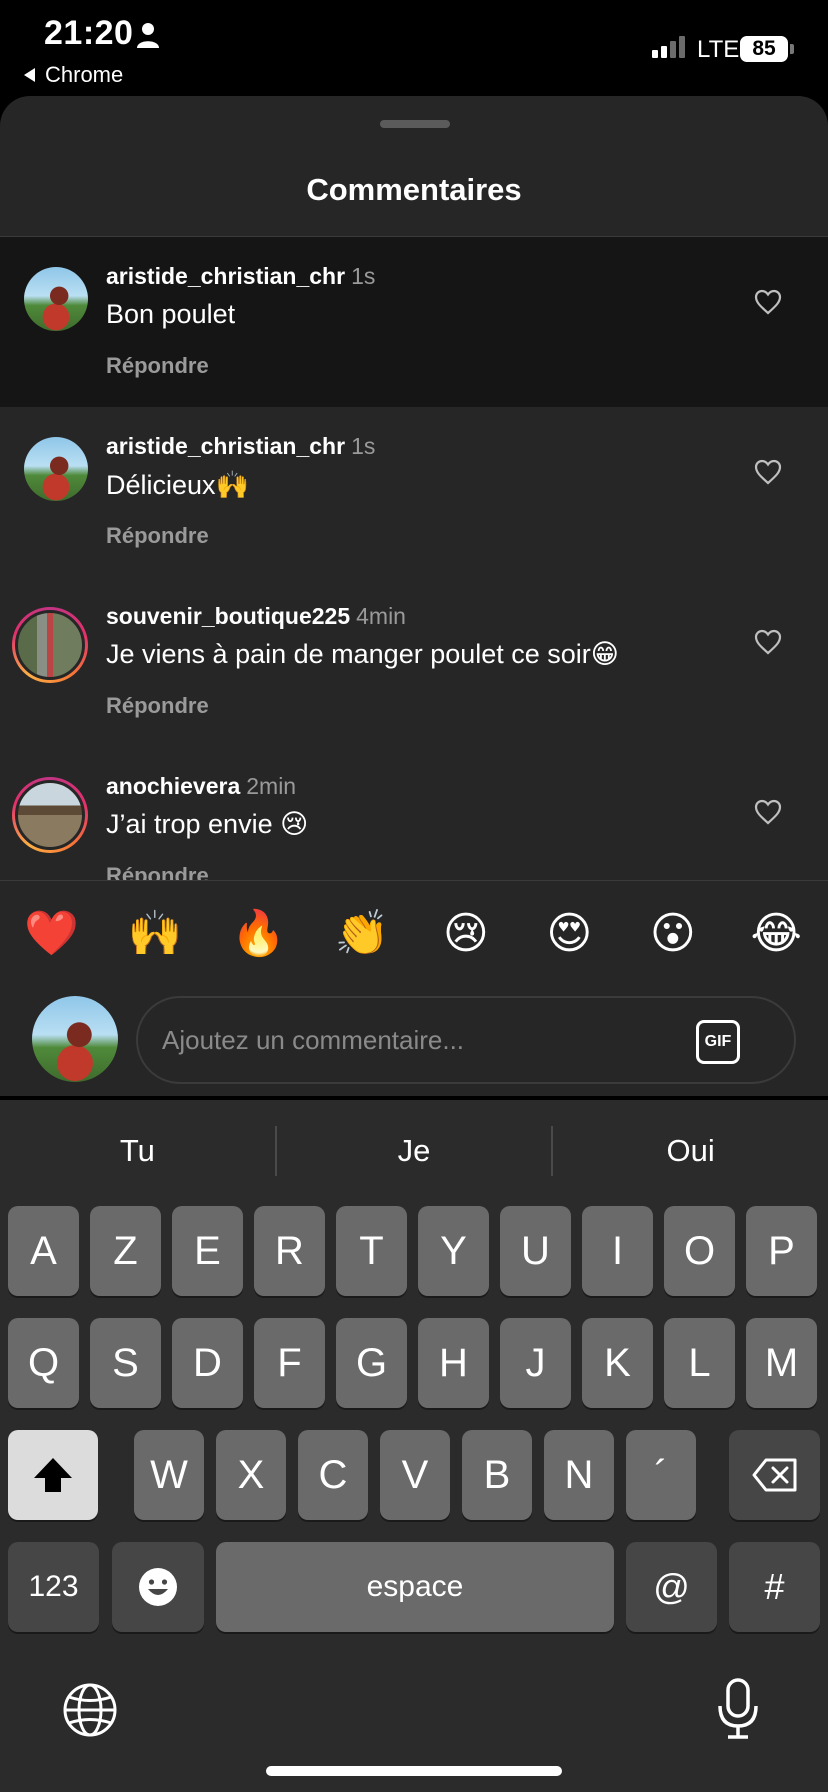  What do you see at coordinates (137, 1151) in the screenshot?
I see `suggestion-item: Tu` at bounding box center [137, 1151].